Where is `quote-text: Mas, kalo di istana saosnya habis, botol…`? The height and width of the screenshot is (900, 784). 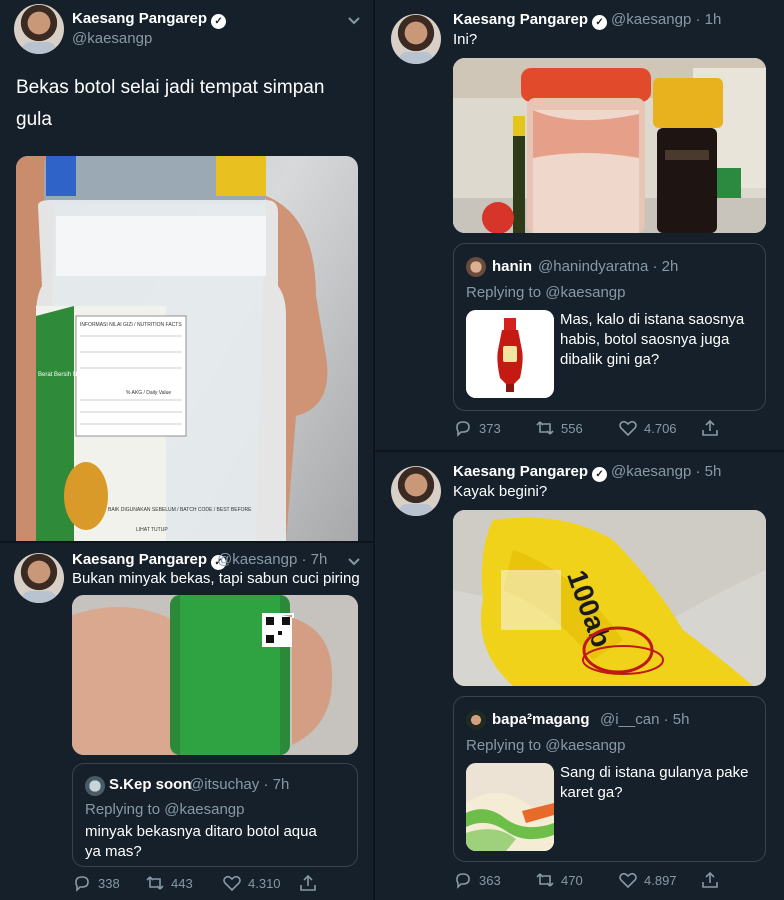 quote-text: Mas, kalo di istana saosnya habis, botol… is located at coordinates (652, 339).